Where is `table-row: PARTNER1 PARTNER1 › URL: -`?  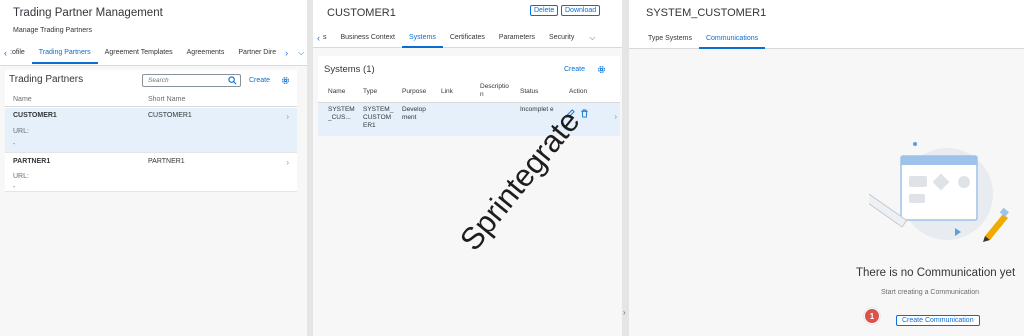 table-row: PARTNER1 PARTNER1 › URL: - is located at coordinates (151, 173).